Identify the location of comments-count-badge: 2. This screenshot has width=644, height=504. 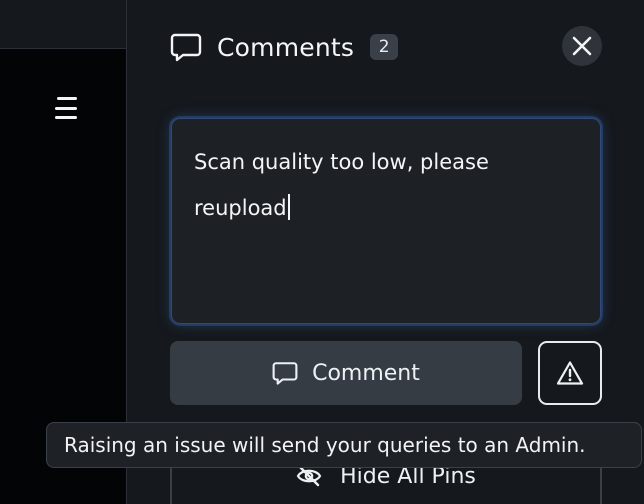
(384, 47).